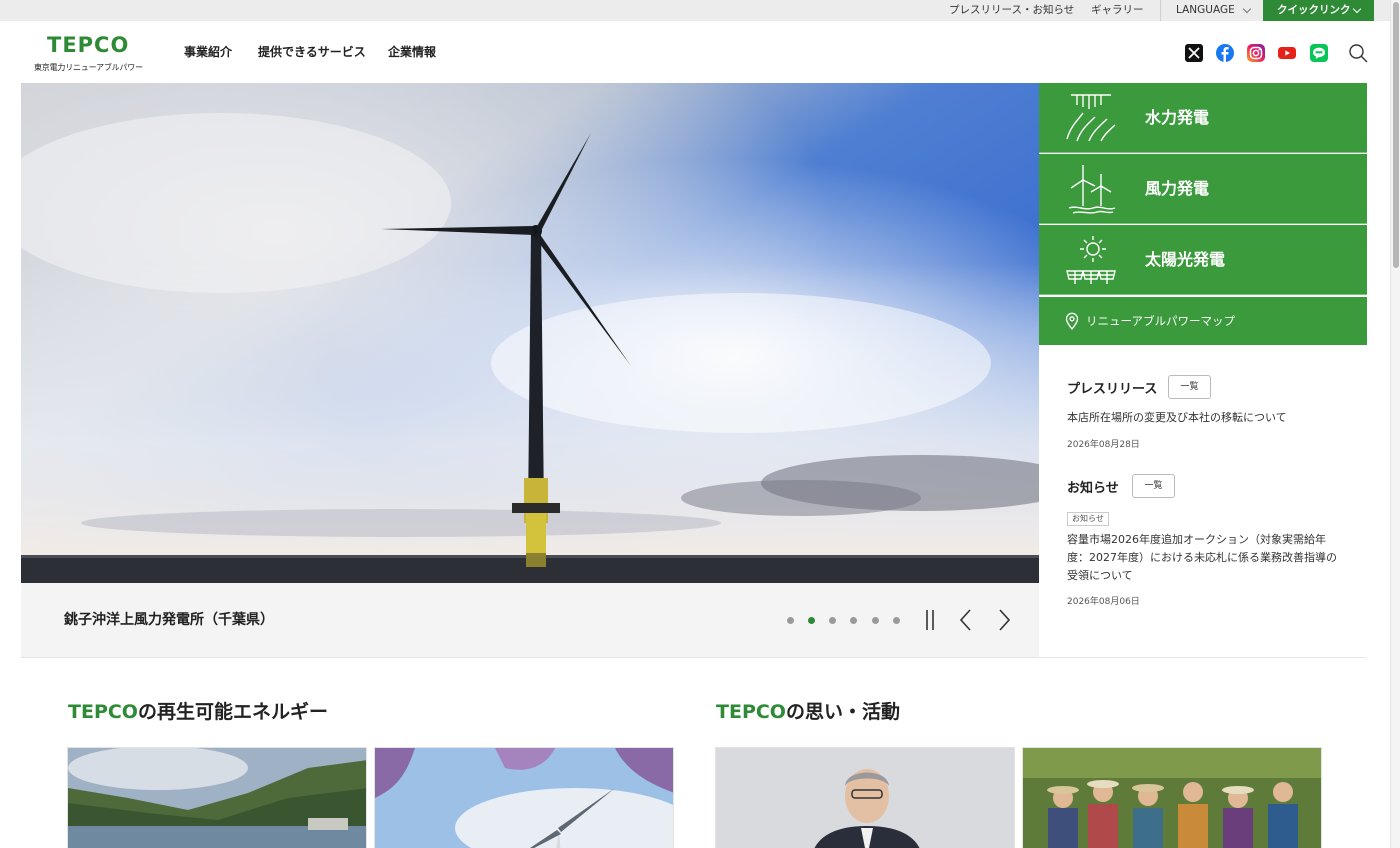 This screenshot has height=848, width=1400. Describe the element at coordinates (694, 657) in the screenshot. I see `divider` at that location.